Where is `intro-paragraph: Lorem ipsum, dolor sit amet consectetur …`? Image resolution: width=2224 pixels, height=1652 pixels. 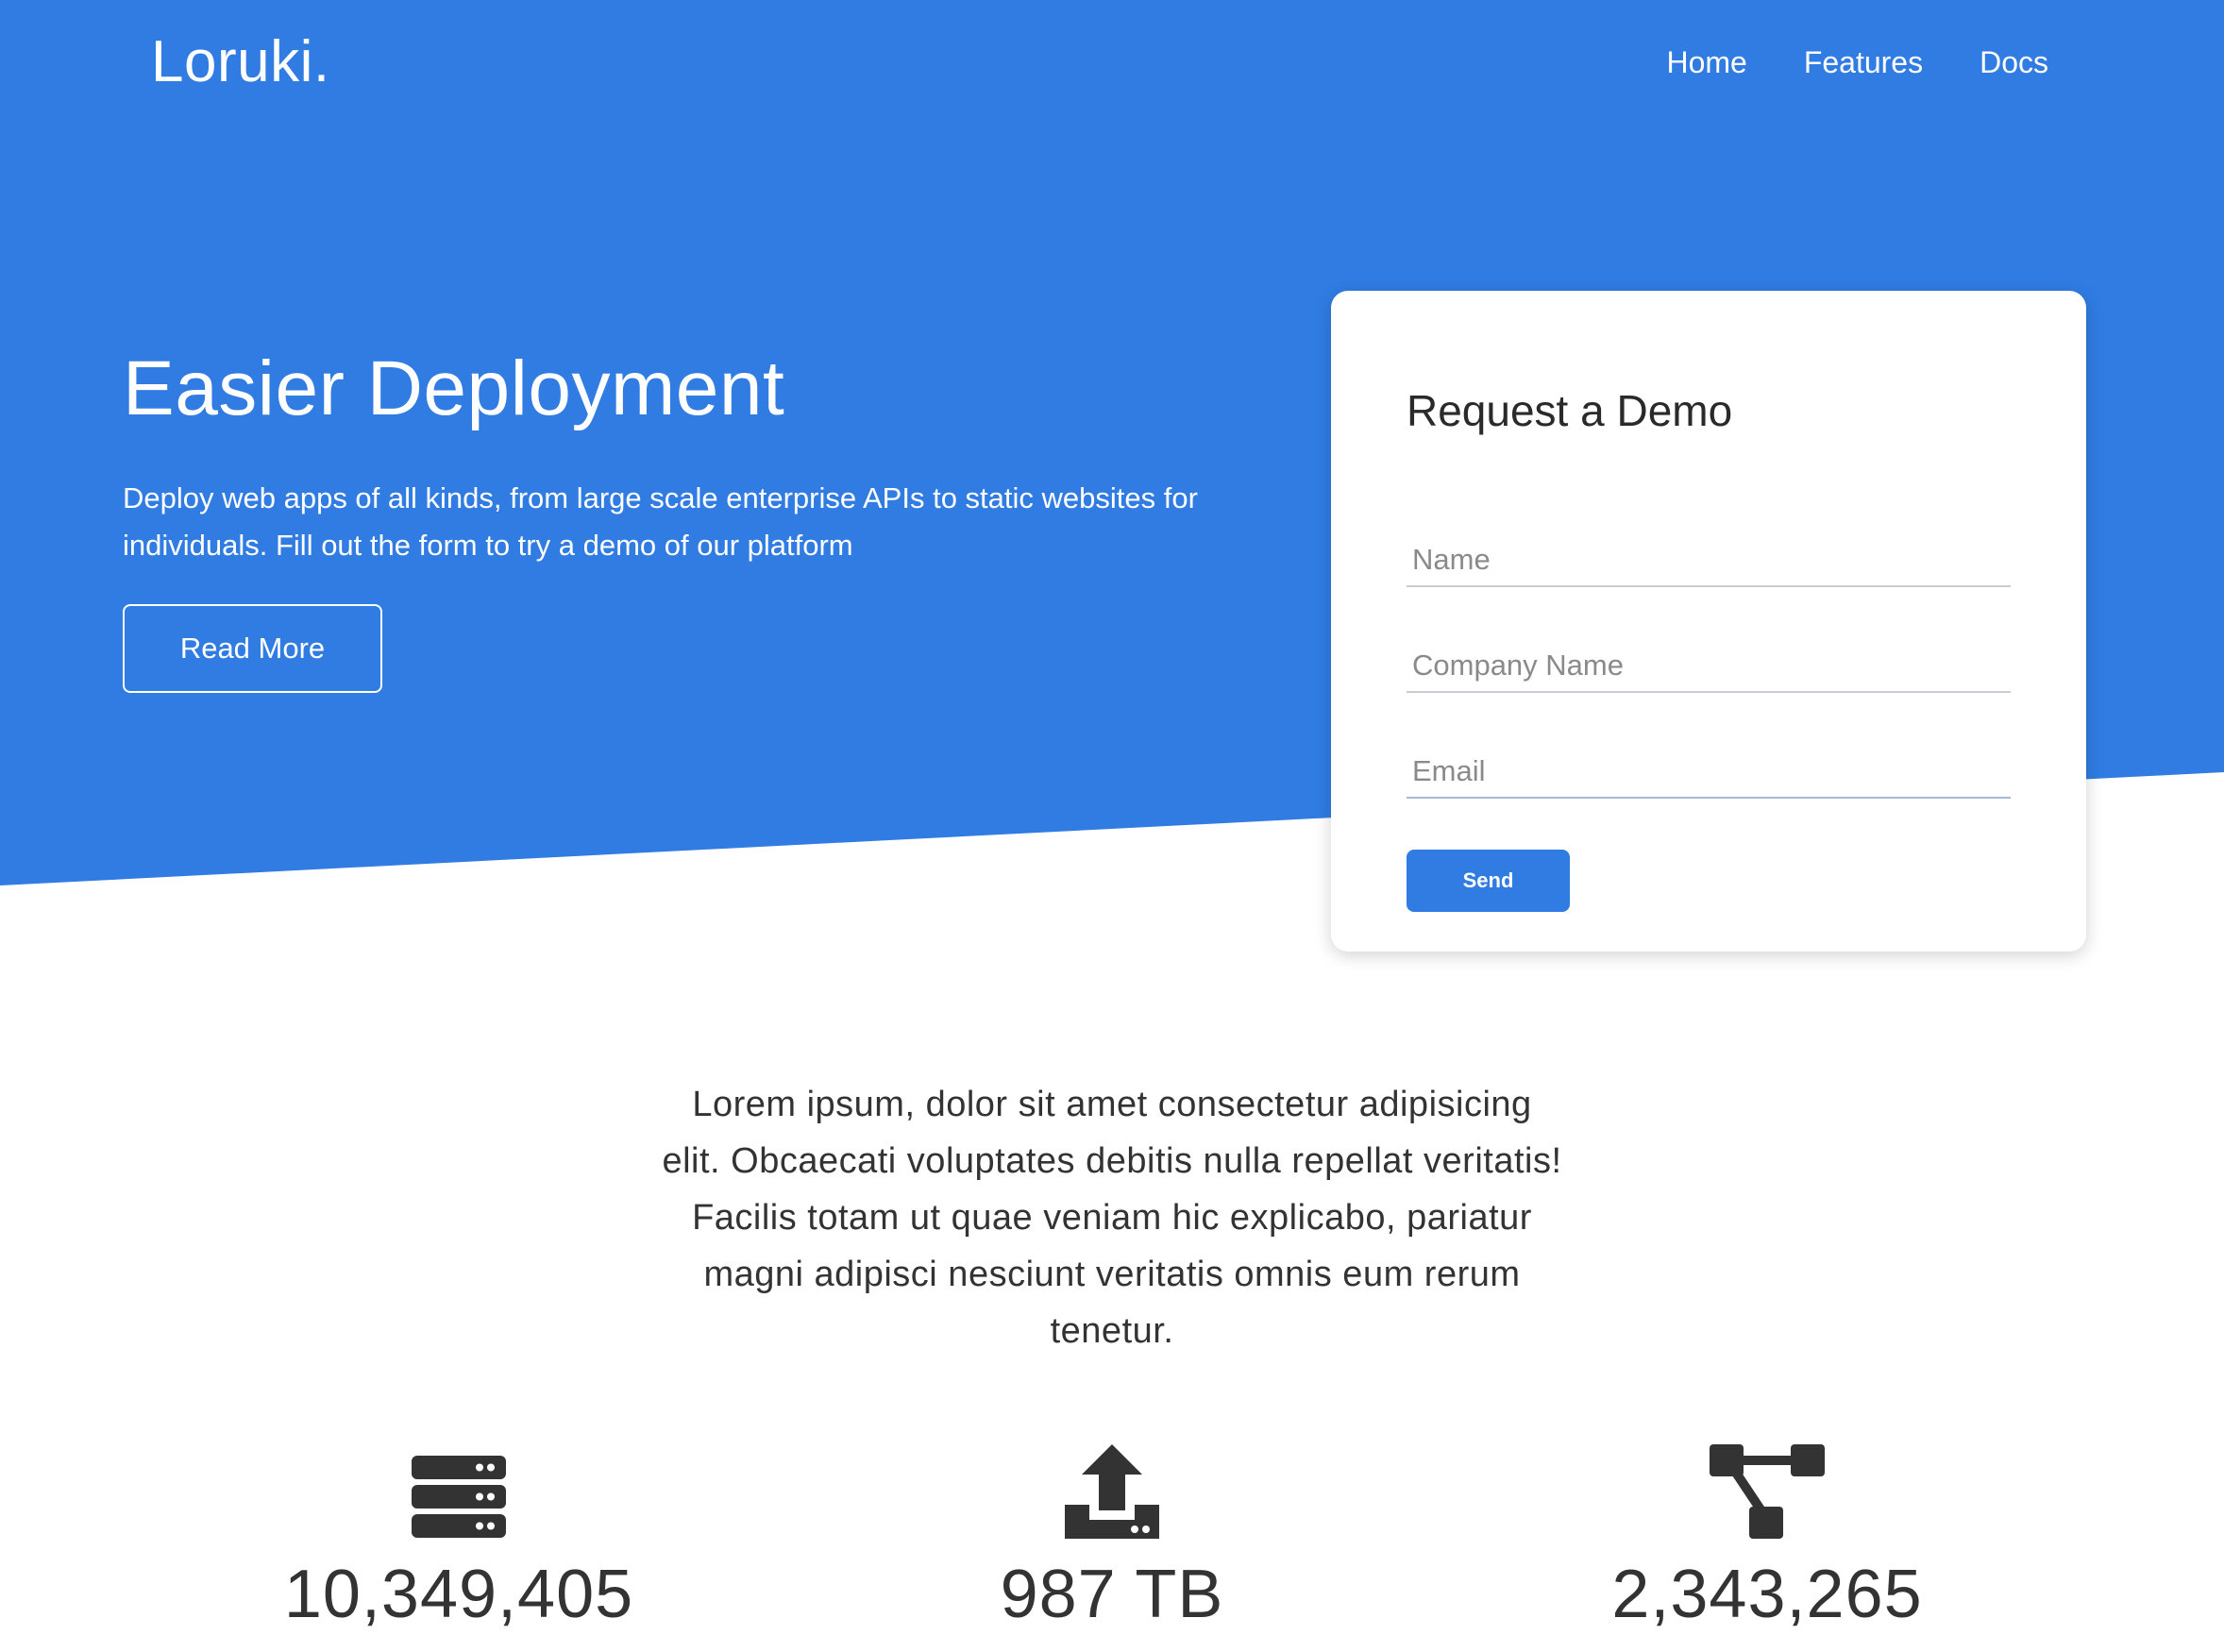
intro-paragraph: Lorem ipsum, dolor sit amet consectetur … is located at coordinates (1112, 1218).